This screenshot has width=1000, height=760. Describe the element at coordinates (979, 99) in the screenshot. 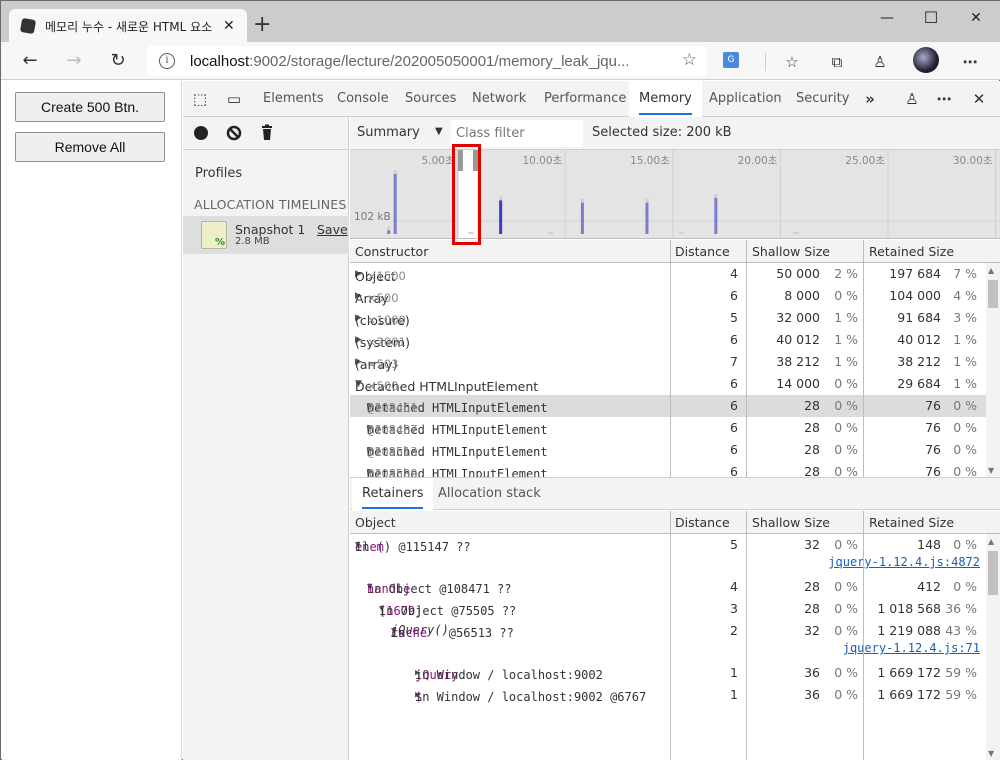

I see `close-devtools-icon: ✕` at that location.